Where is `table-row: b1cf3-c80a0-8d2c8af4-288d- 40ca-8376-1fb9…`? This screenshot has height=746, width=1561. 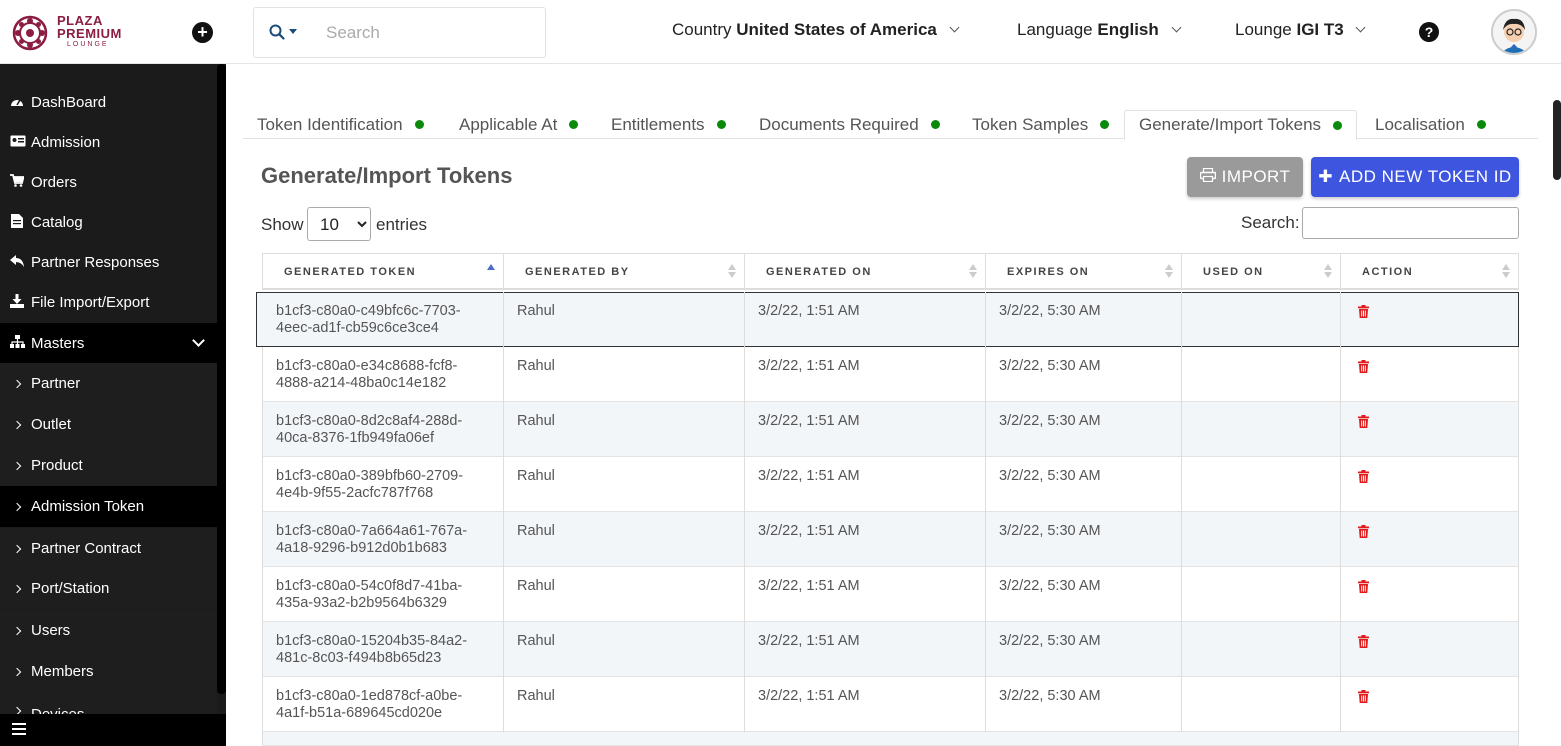
table-row: b1cf3-c80a0-8d2c8af4-288d- 40ca-8376-1fb9… is located at coordinates (890, 429).